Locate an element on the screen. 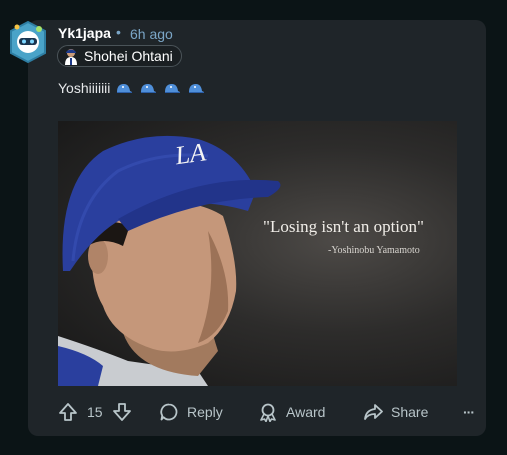 This screenshot has height=455, width=507. more-options-button: ··· is located at coordinates (469, 412).